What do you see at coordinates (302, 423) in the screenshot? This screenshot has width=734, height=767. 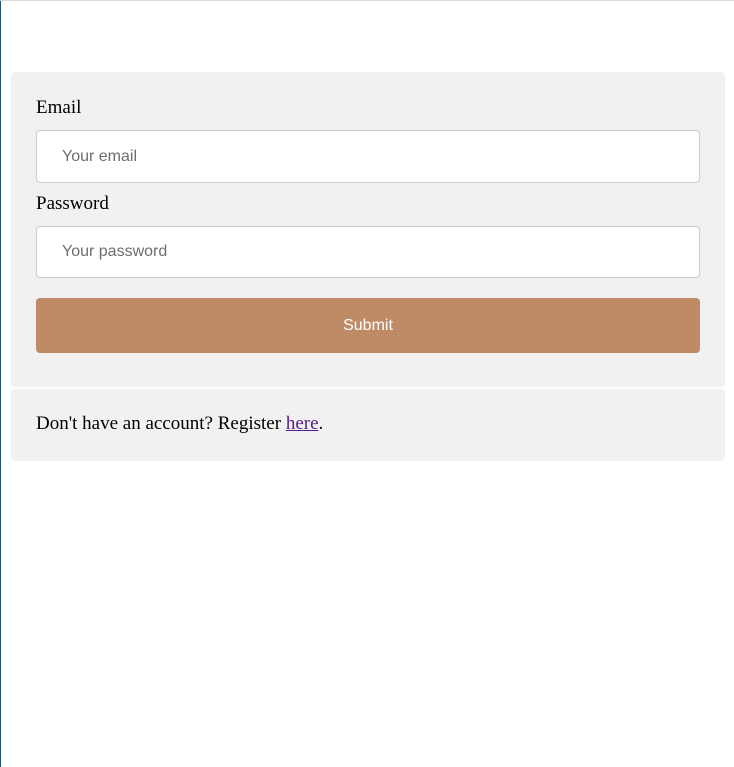 I see `register-link: here` at bounding box center [302, 423].